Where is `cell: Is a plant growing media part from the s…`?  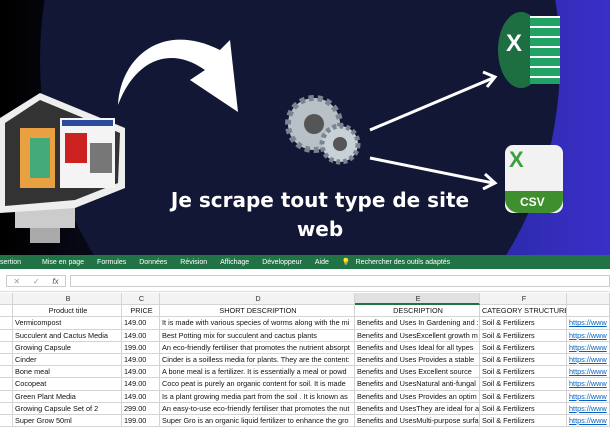
cell: Is a plant growing media part from the s… is located at coordinates (257, 396).